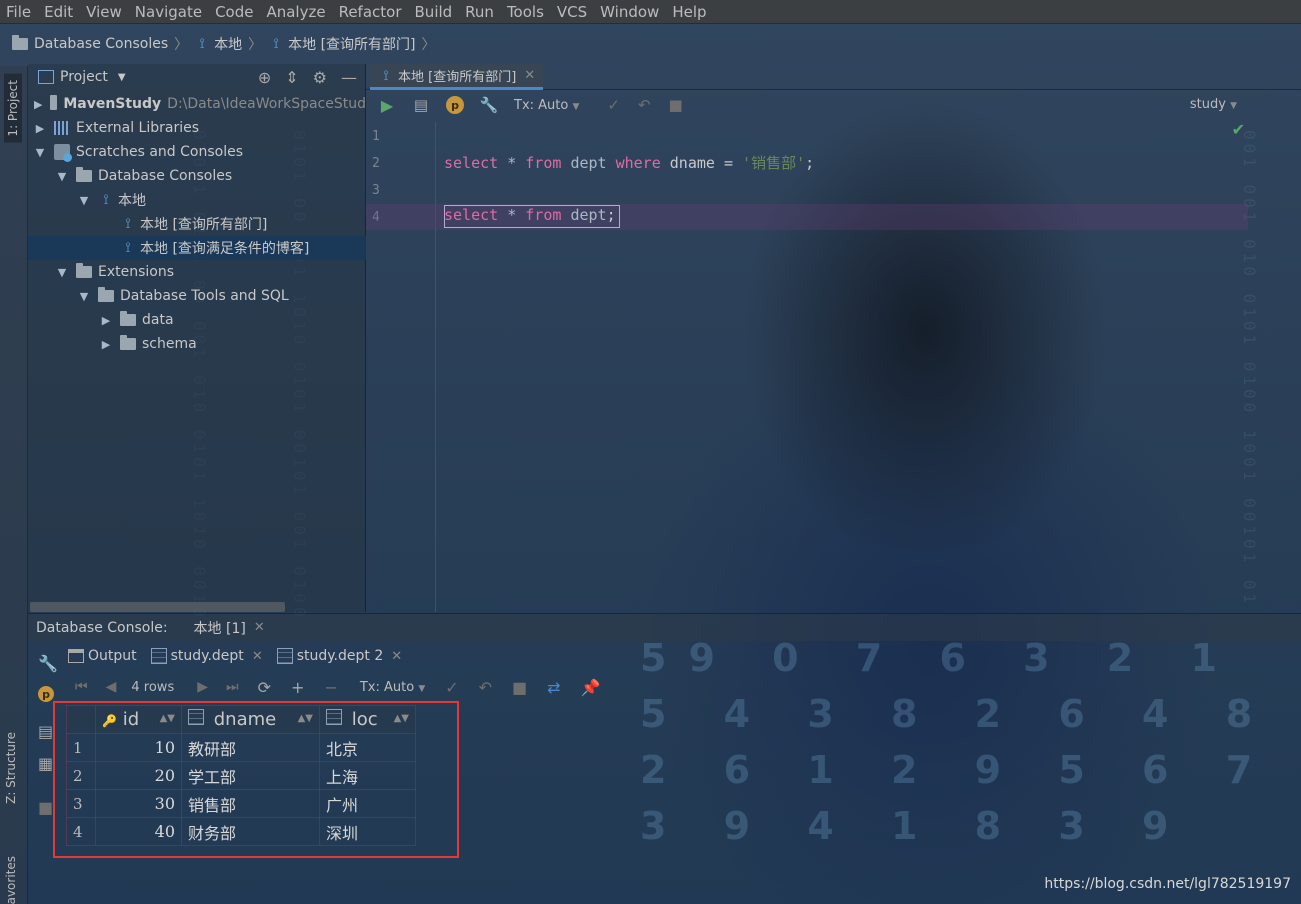  What do you see at coordinates (197, 152) in the screenshot?
I see `tree-item-scratches: ▼ Scratches and Consoles` at bounding box center [197, 152].